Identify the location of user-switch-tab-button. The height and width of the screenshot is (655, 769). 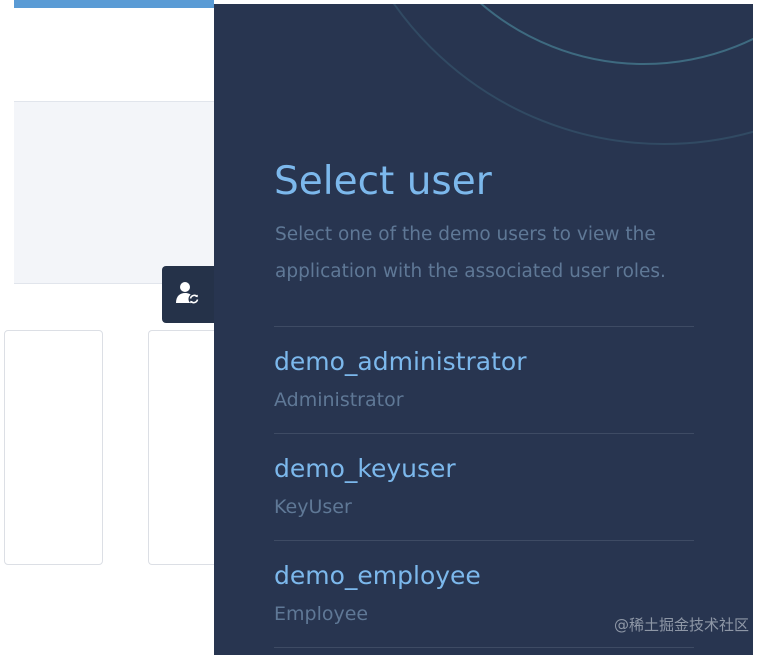
(188, 294).